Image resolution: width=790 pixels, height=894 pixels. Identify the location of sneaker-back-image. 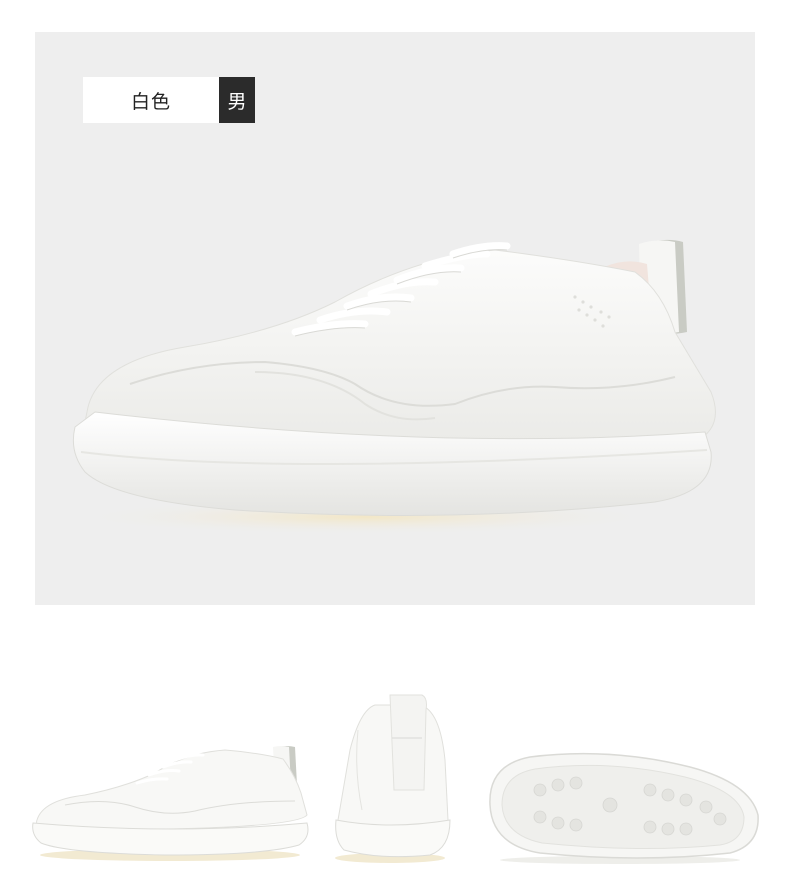
(393, 778).